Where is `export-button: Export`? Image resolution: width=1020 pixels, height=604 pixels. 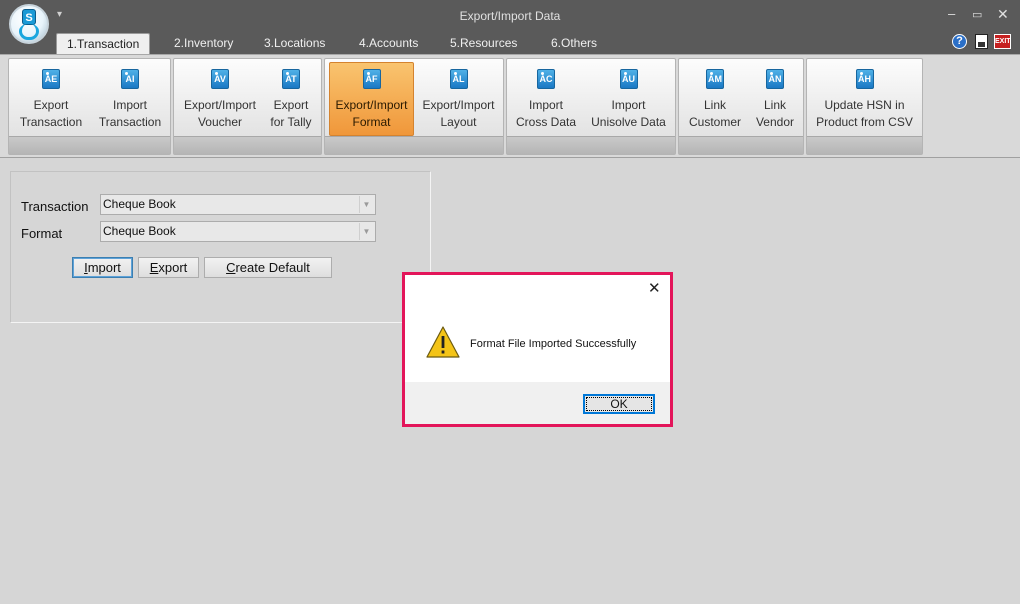 export-button: Export is located at coordinates (168, 267).